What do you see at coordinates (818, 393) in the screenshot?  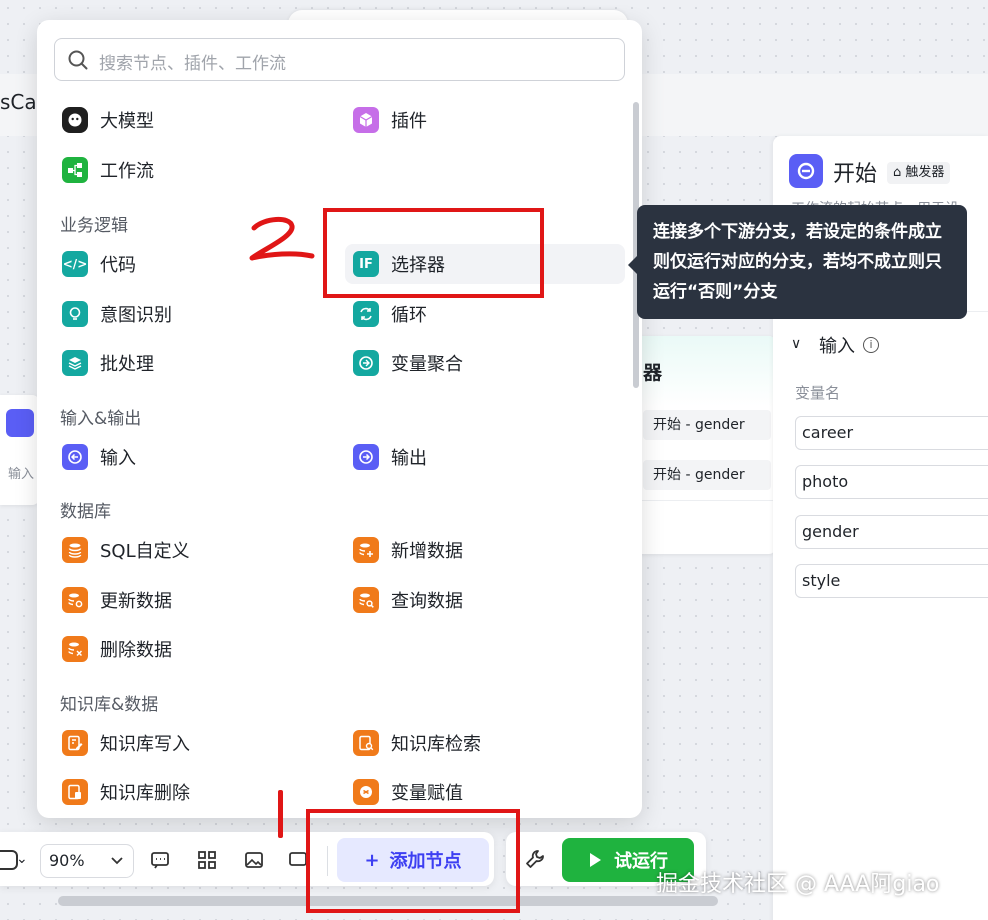 I see `variable-name-label: 变量名` at bounding box center [818, 393].